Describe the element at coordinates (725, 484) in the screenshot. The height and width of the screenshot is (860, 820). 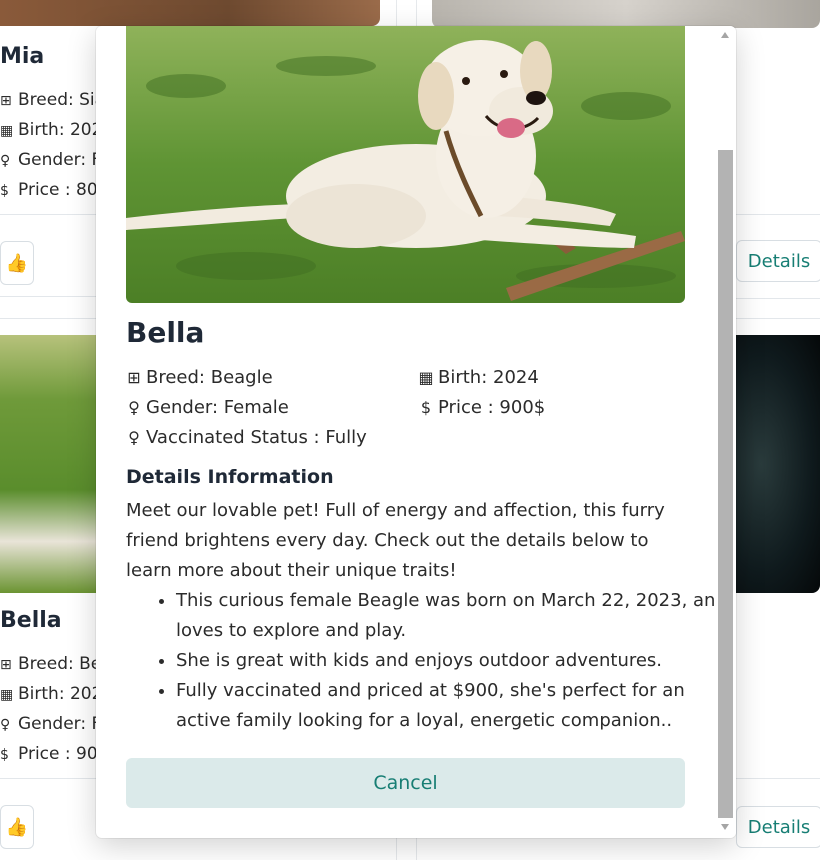
I see `scrollbar-thumb` at that location.